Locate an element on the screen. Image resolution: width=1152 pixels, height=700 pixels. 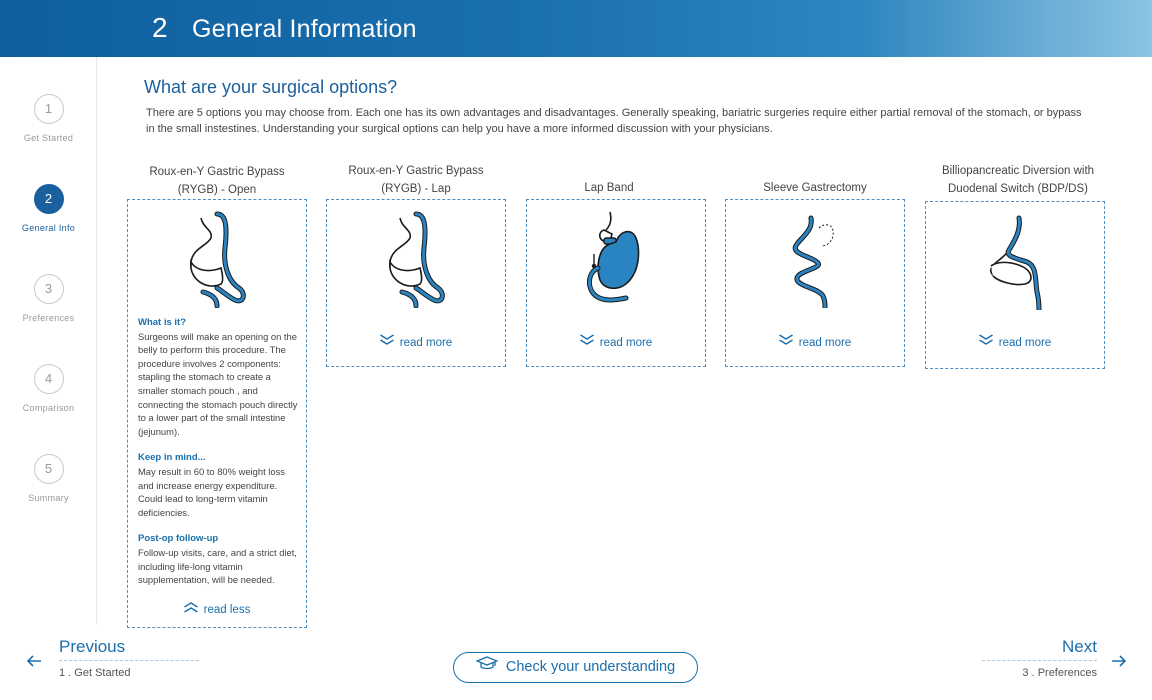
option-title-rygb-open: Roux-en-Y Gastric Bypass (RYGB) - Open is located at coordinates (217, 181).